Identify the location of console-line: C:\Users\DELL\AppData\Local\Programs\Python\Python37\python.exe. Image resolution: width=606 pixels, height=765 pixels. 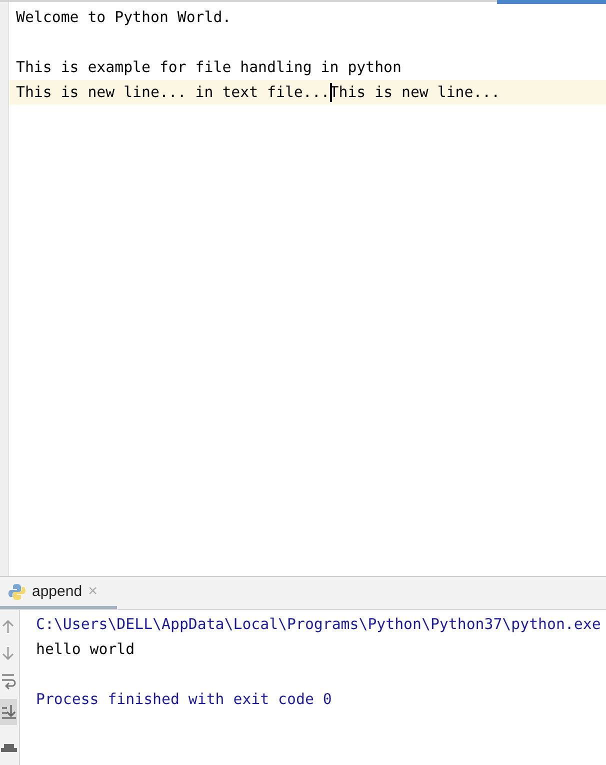
(318, 624).